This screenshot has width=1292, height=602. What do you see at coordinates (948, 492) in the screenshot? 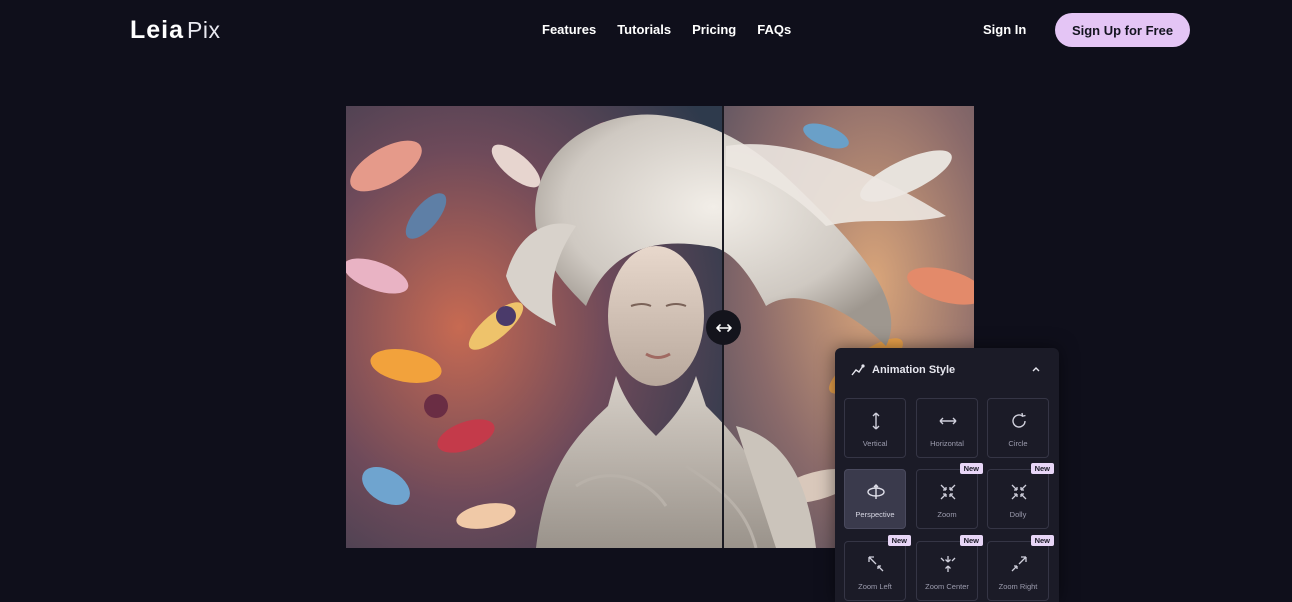
I see `zoom-icon` at bounding box center [948, 492].